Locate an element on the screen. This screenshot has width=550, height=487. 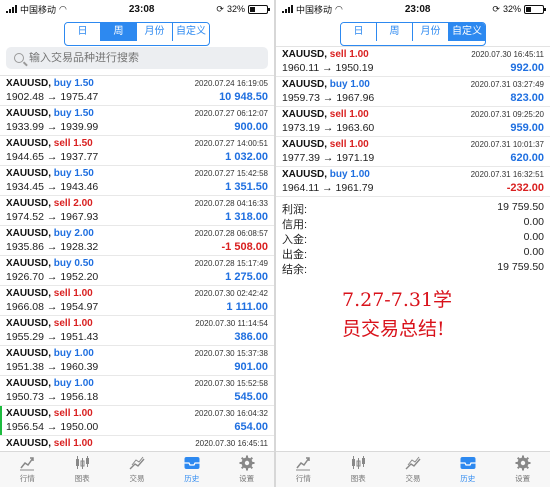
tab-label: 历史 is located at coordinates (192, 478).